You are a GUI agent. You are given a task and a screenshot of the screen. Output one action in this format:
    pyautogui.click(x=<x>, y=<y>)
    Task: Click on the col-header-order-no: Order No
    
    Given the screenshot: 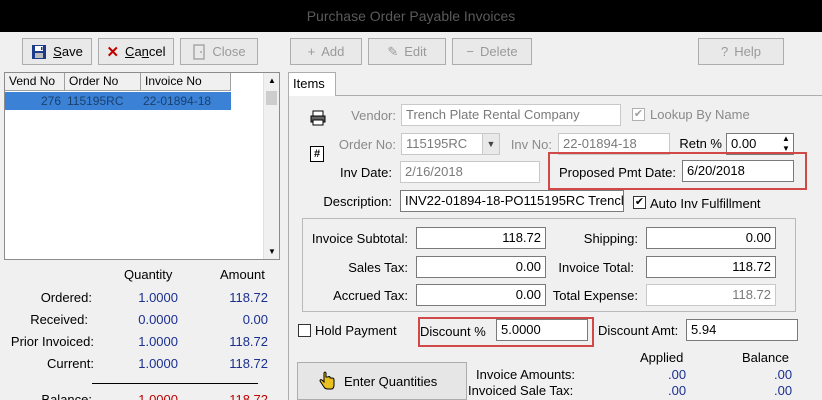 What is the action you would take?
    pyautogui.click(x=103, y=82)
    